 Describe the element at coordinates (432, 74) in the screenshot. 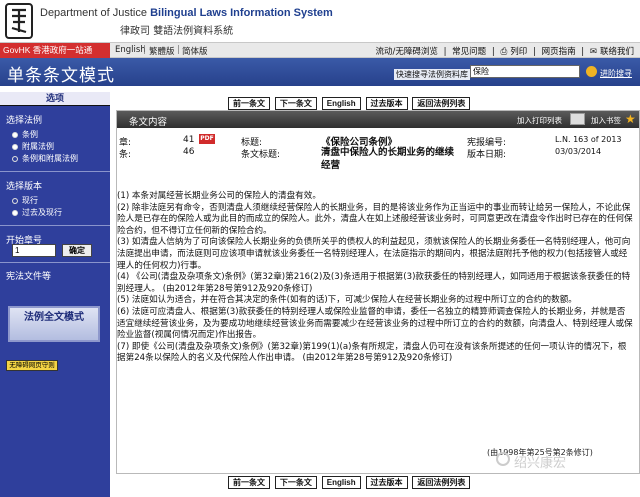

I see `search-label: 快速搜寻法例资料库` at that location.